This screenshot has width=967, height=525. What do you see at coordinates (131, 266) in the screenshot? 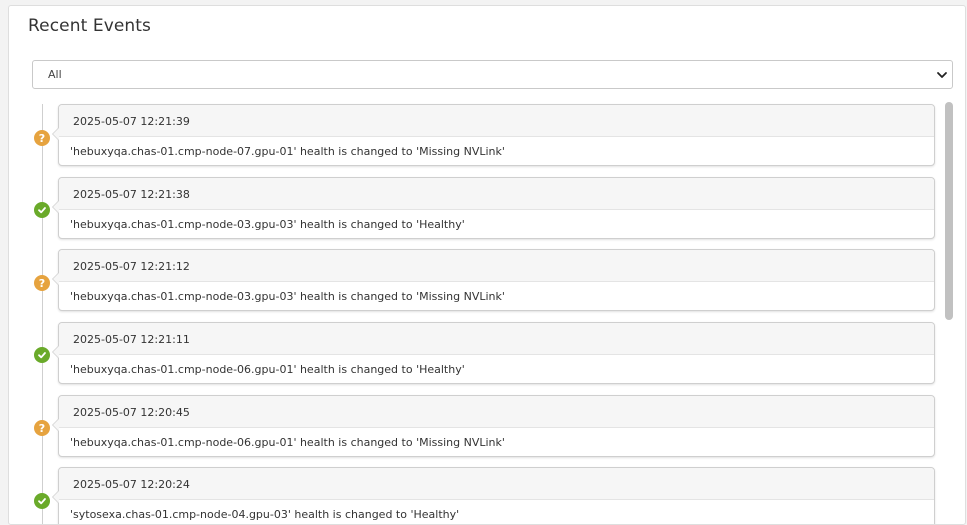
I see `event-time: 2025-05-07 12:21:12` at bounding box center [131, 266].